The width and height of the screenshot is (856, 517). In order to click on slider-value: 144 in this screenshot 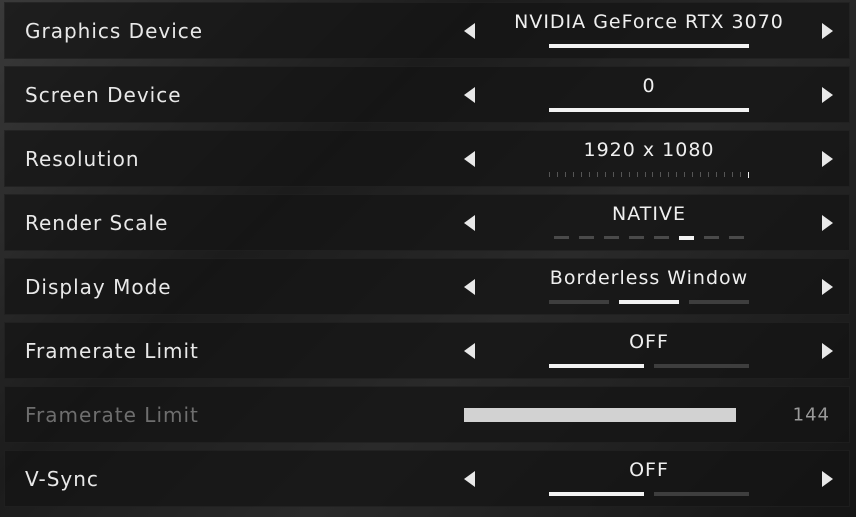, I will do `click(811, 414)`.